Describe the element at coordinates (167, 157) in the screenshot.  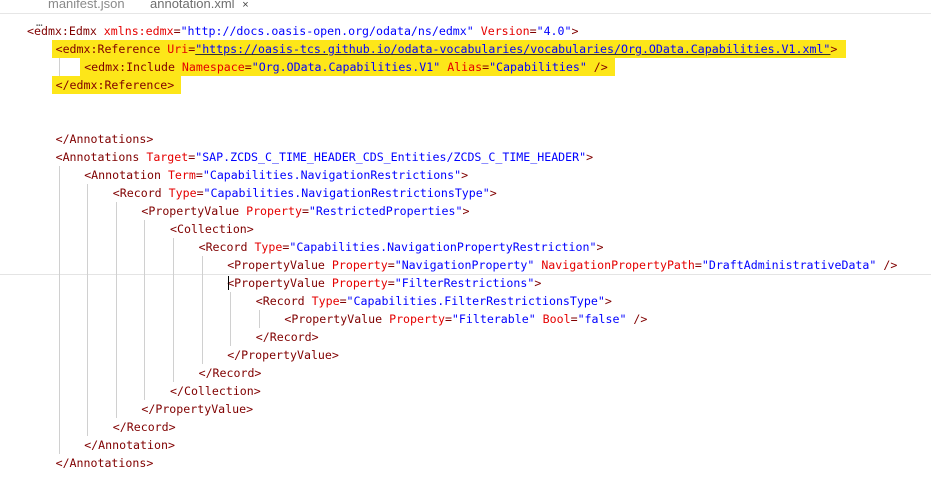
I see `code-token: Target` at that location.